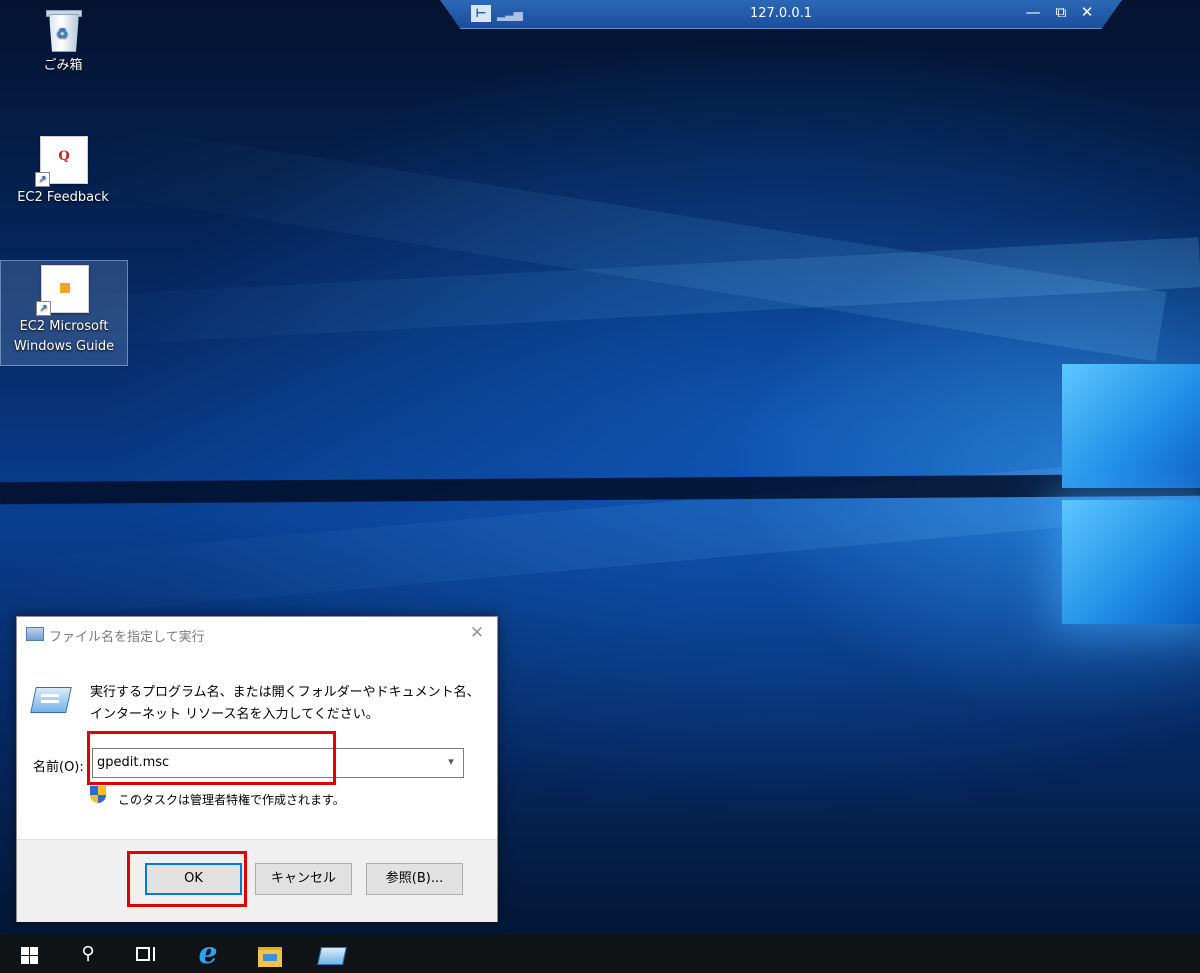 The image size is (1200, 973). I want to click on desktop-icon-recycle-bin: ♻ ごみ箱, so click(63, 50).